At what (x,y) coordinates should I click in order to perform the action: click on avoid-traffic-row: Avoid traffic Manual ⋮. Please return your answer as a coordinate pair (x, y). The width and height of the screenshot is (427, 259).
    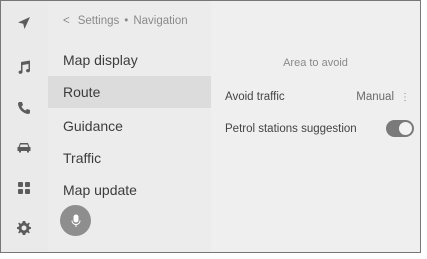
    Looking at the image, I should click on (322, 97).